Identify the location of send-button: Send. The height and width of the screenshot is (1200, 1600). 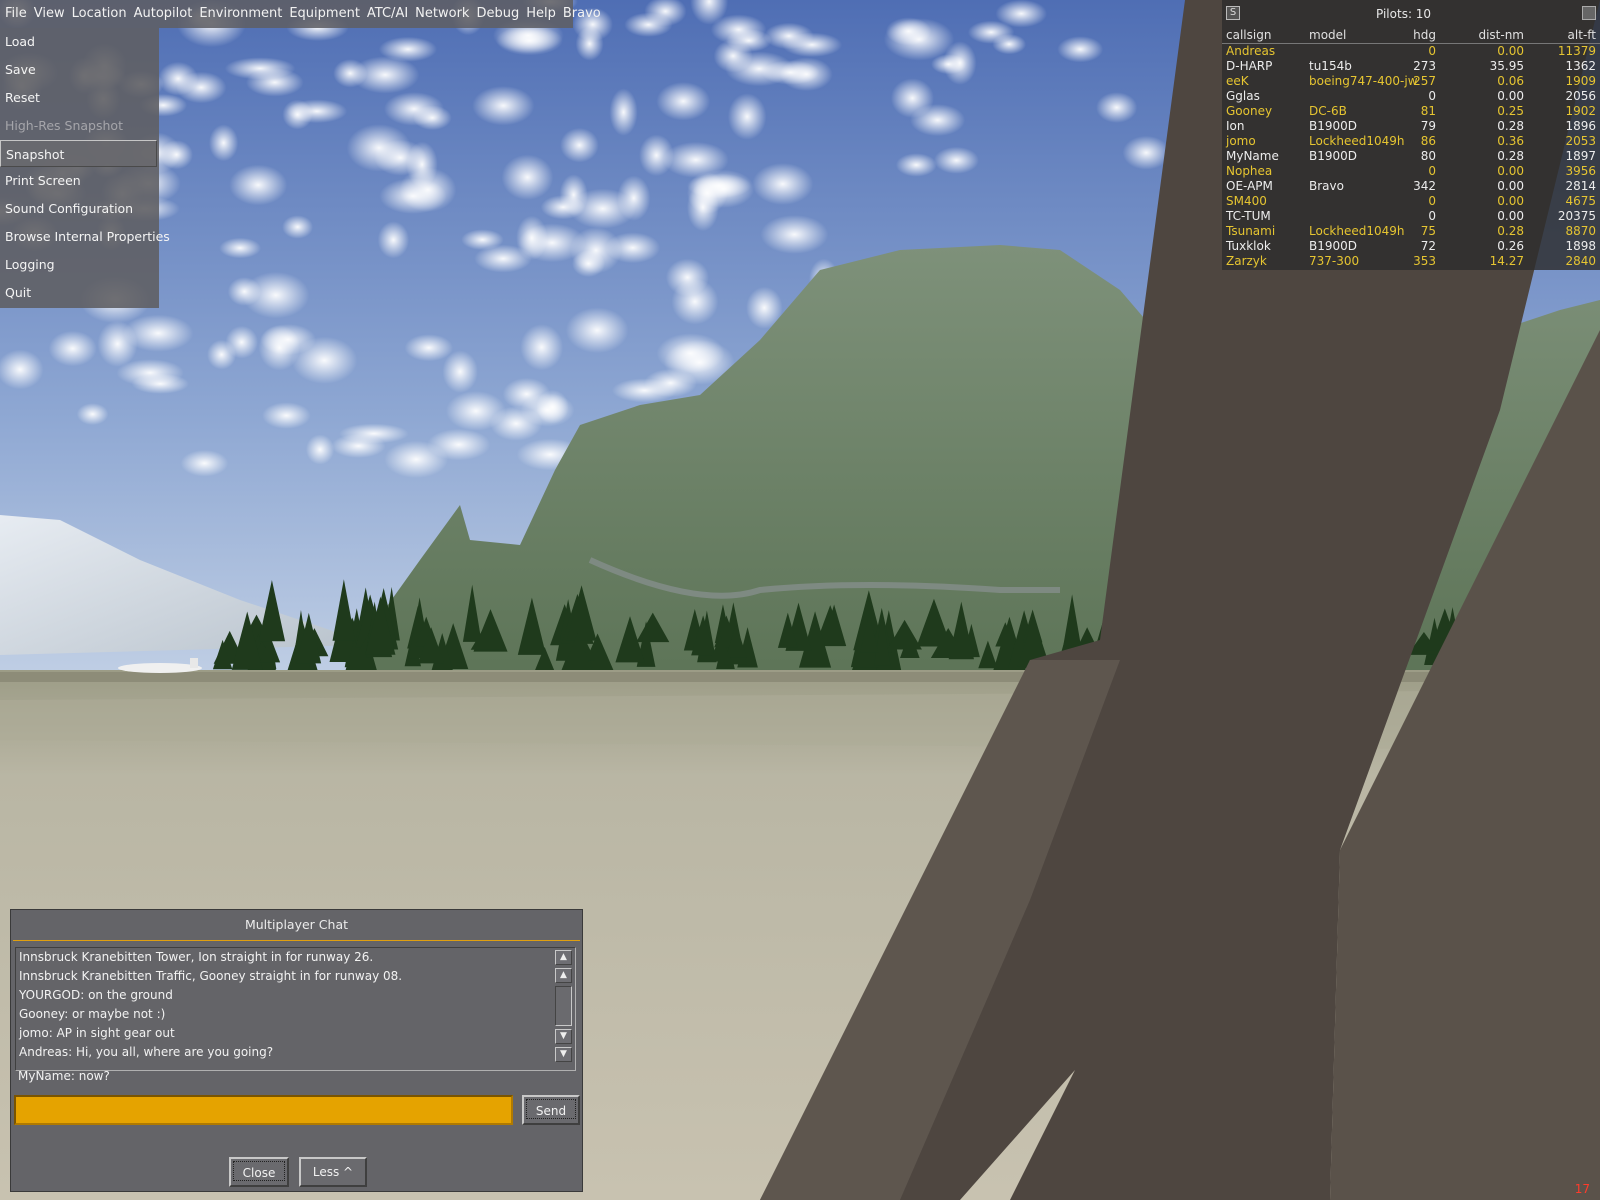
(551, 1110).